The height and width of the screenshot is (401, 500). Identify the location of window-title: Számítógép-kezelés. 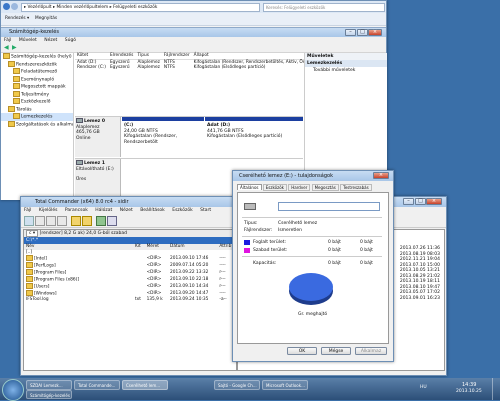
(34, 32).